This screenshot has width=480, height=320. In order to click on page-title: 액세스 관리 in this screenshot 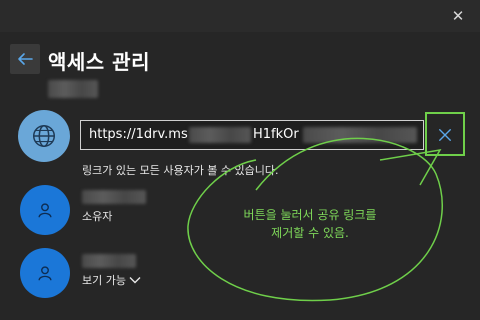, I will do `click(99, 62)`.